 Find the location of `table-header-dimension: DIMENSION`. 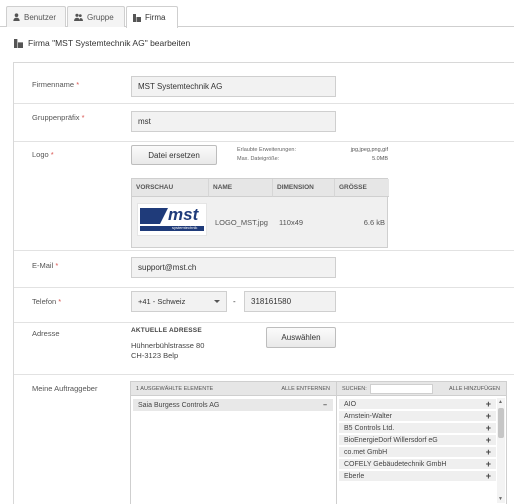

table-header-dimension: DIMENSION is located at coordinates (304, 188).